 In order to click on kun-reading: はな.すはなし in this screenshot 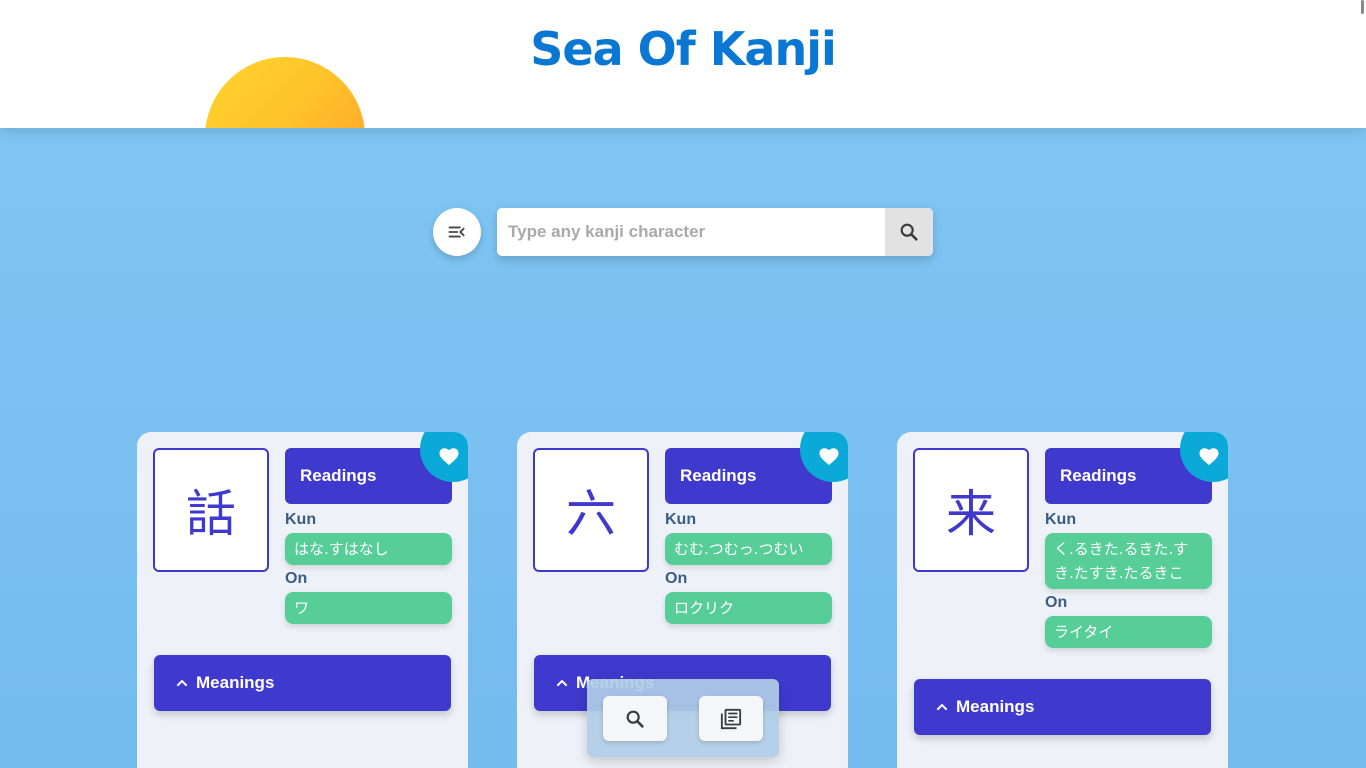, I will do `click(368, 549)`.